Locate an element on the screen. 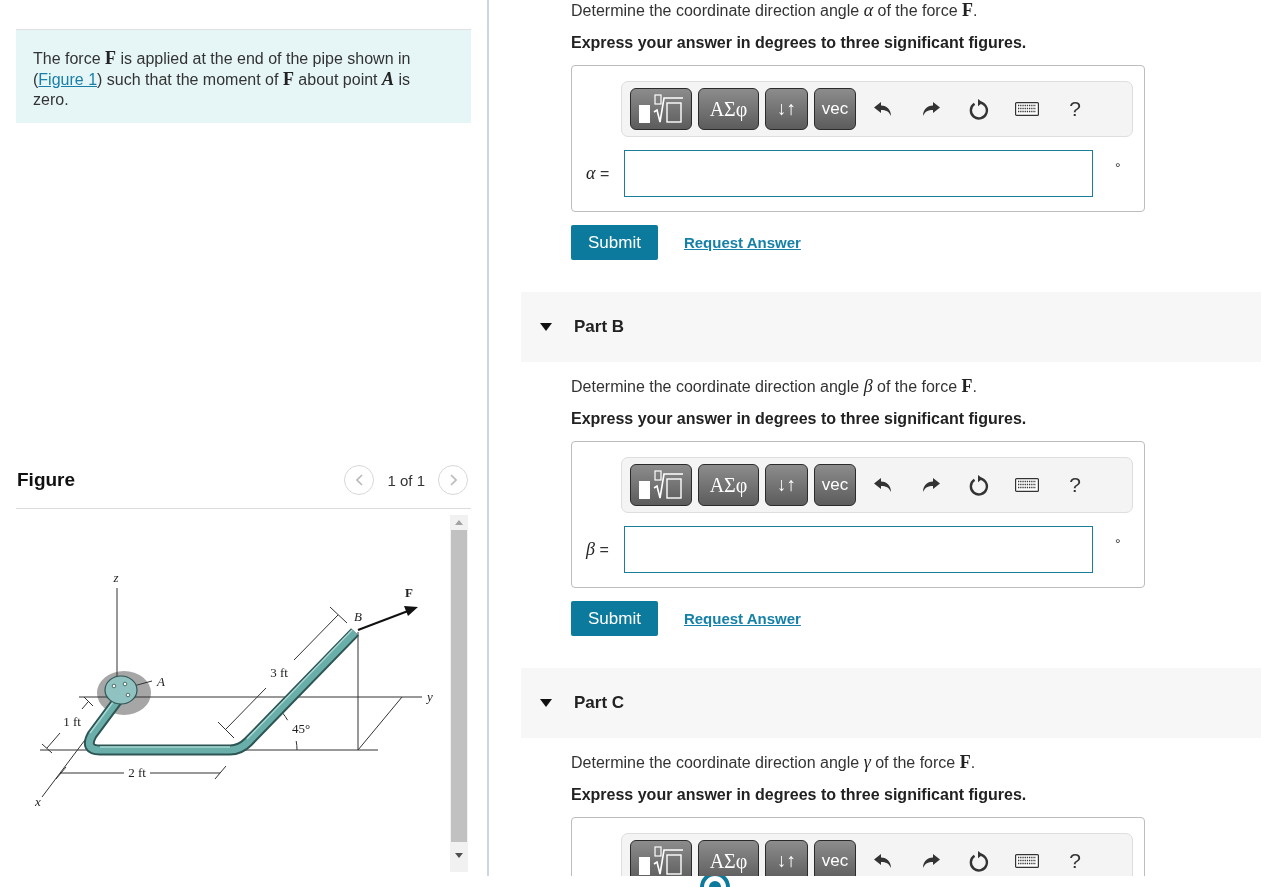 The height and width of the screenshot is (887, 1261). figure-label: 2 ft is located at coordinates (137, 772).